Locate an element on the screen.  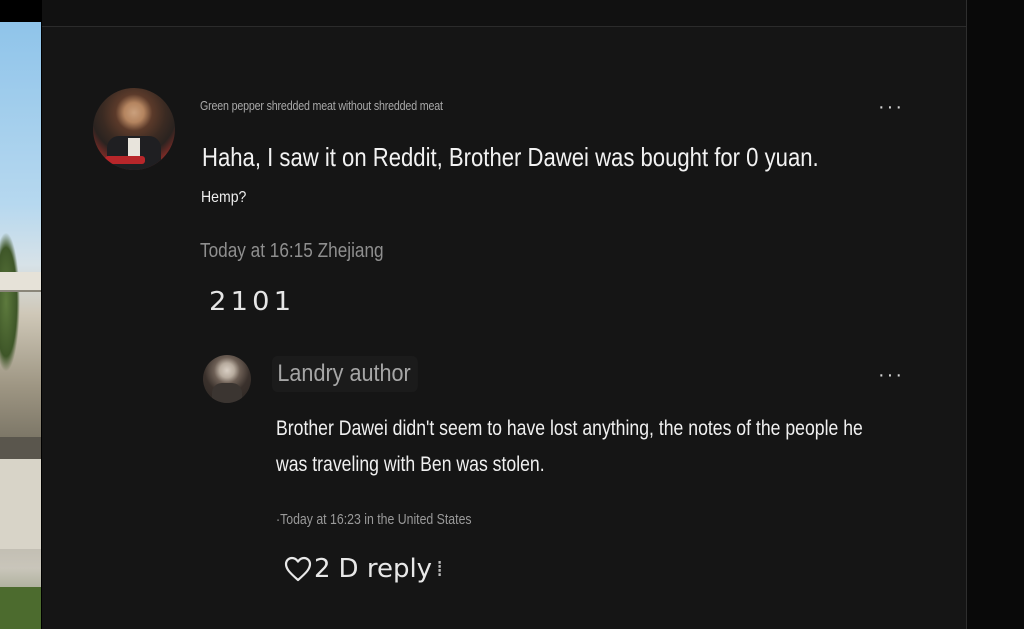
avatar-figure is located at coordinates (227, 393).